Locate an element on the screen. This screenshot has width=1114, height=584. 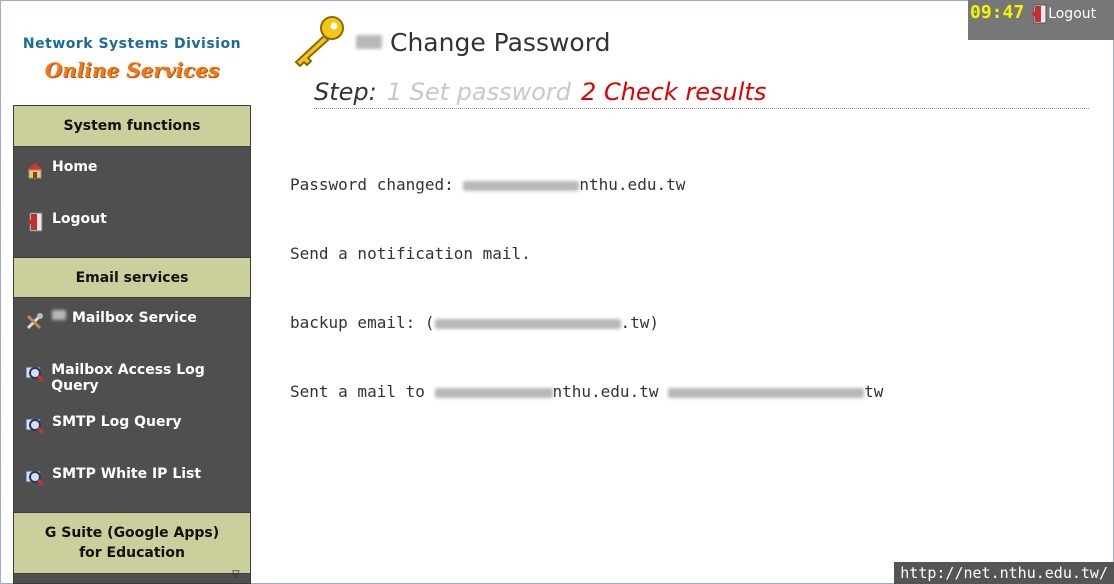
result-line-backup-email: backup email: (.tw) is located at coordinates (475, 322).